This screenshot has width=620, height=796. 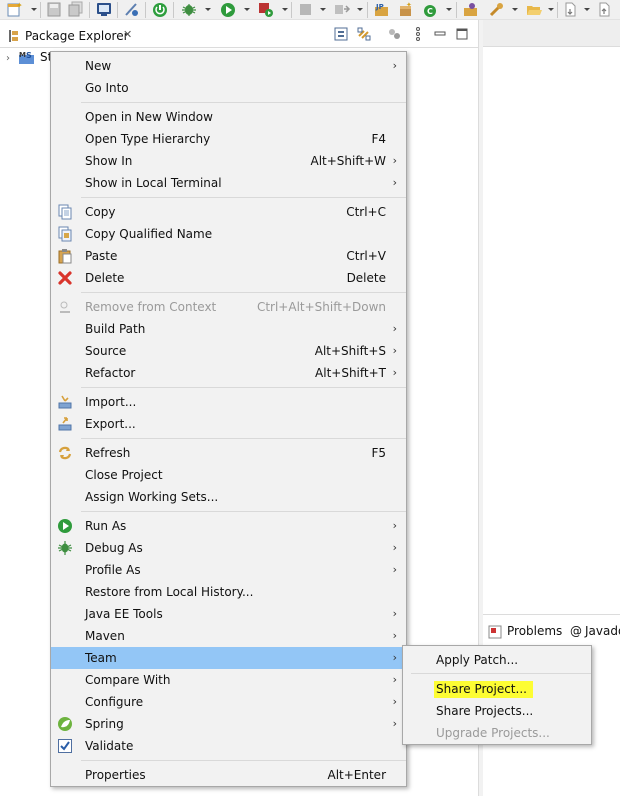 I want to click on tab-javadoc: Javado, so click(x=602, y=631).